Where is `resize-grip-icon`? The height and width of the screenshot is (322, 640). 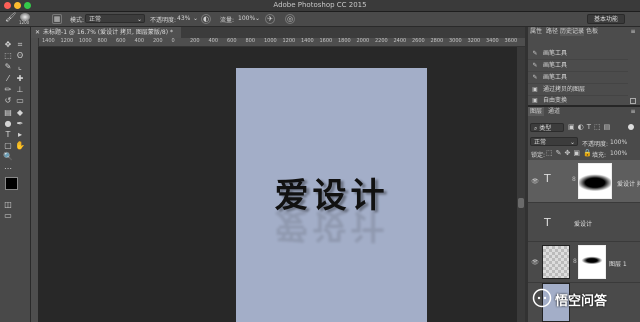 resize-grip-icon is located at coordinates (633, 101).